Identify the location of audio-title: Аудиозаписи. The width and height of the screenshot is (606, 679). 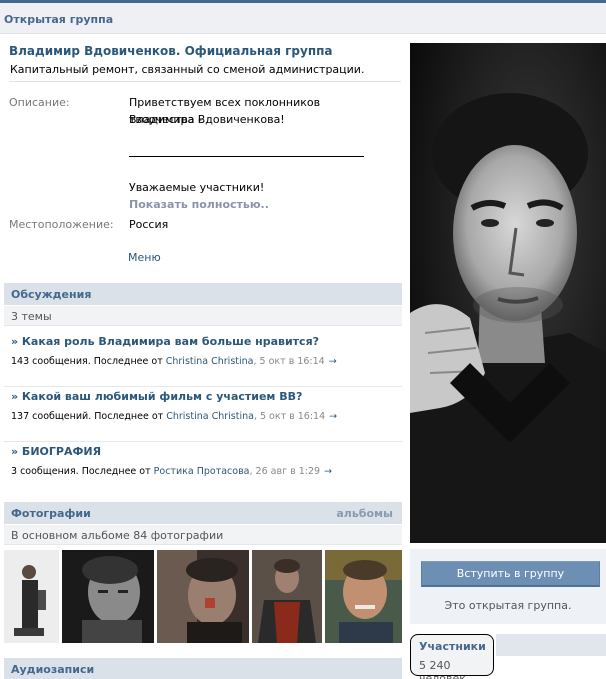
(52, 669).